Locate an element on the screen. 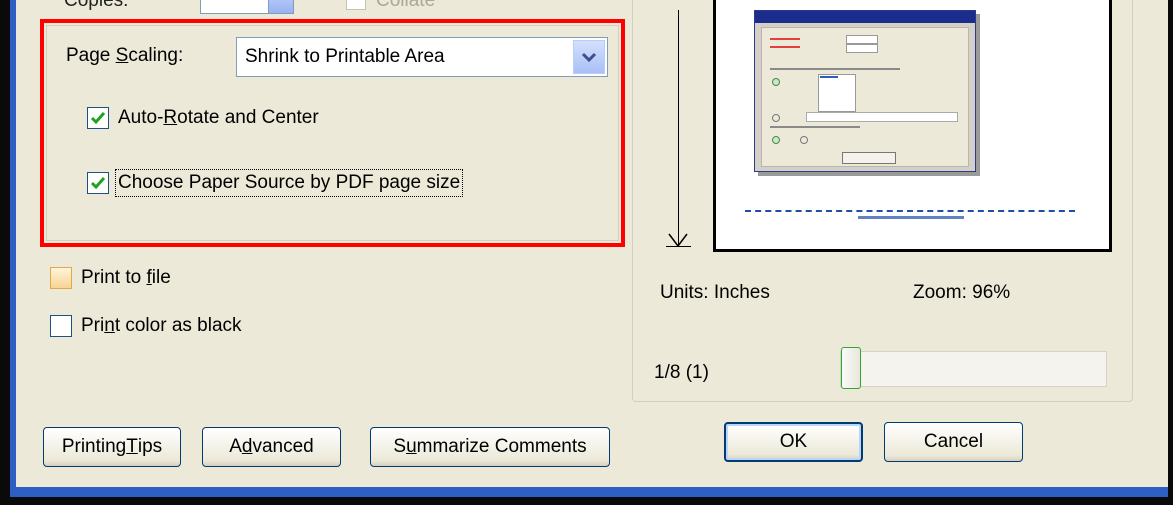 This screenshot has width=1173, height=505. chevron-down-icon is located at coordinates (589, 57).